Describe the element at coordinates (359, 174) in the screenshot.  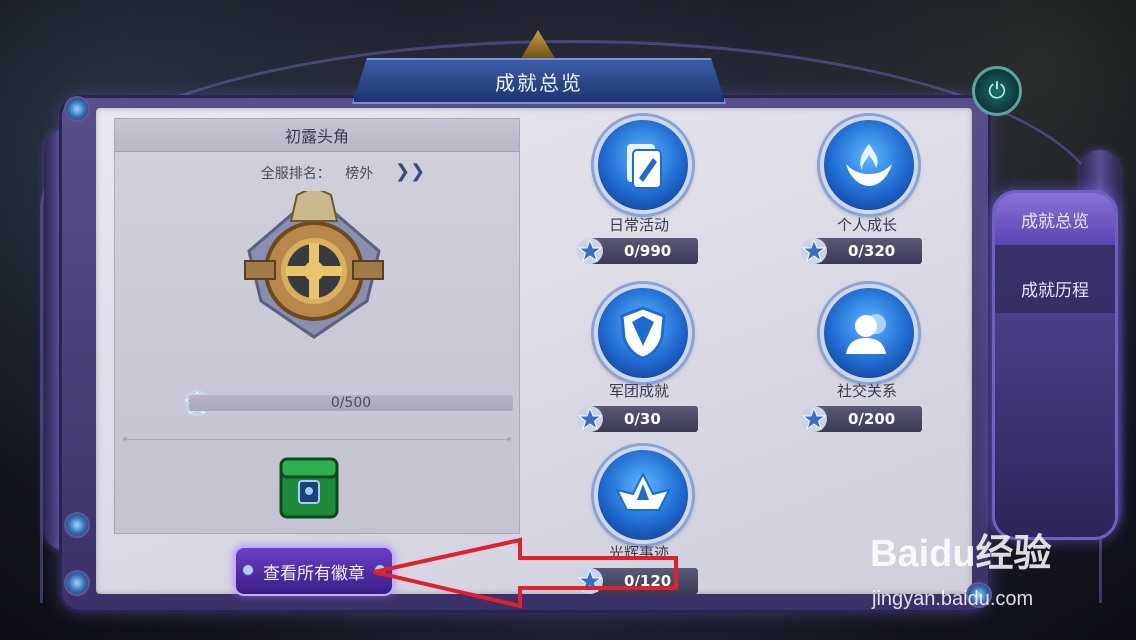
I see `rank-value: 榜外` at that location.